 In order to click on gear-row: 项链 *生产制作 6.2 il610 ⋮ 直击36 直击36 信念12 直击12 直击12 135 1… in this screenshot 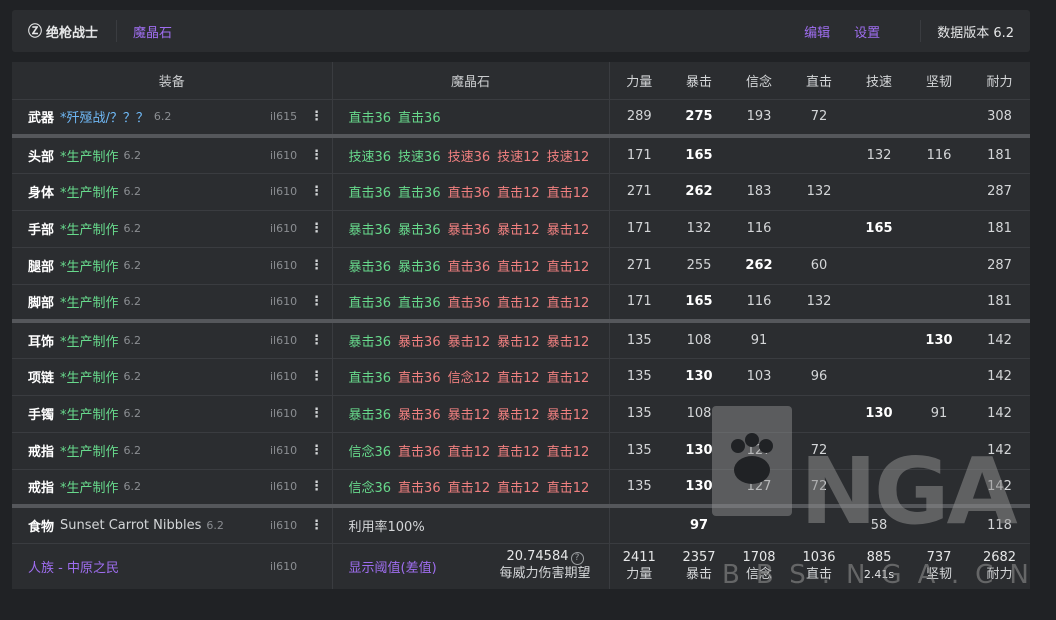, I will do `click(521, 377)`.